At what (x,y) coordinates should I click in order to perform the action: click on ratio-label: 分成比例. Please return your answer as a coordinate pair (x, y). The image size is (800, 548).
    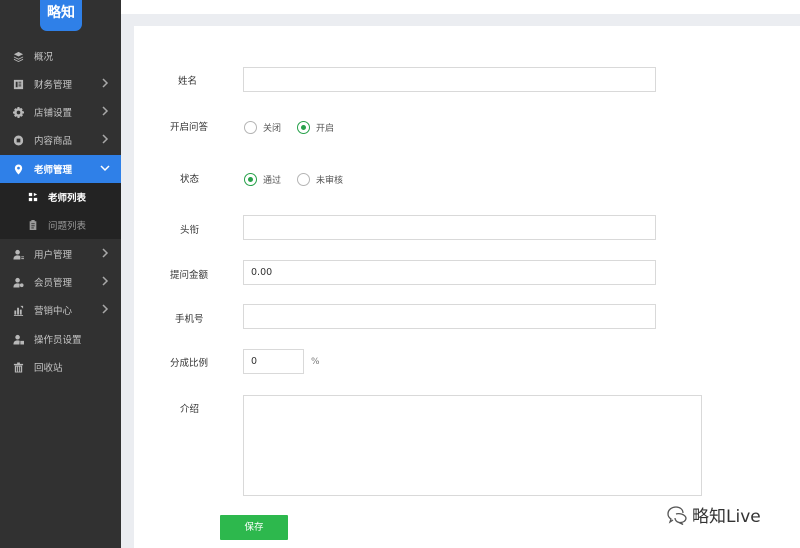
    Looking at the image, I should click on (189, 363).